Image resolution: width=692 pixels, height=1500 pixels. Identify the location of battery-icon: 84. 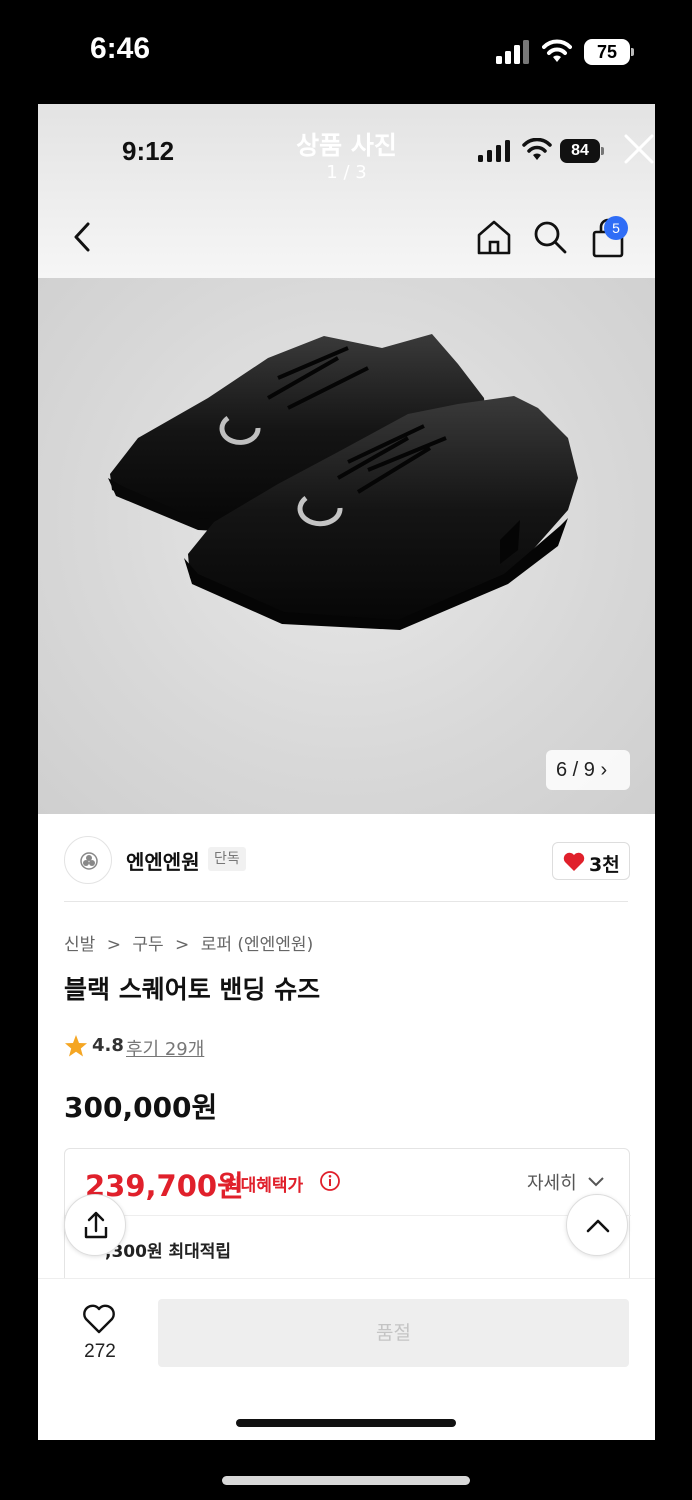
(582, 151).